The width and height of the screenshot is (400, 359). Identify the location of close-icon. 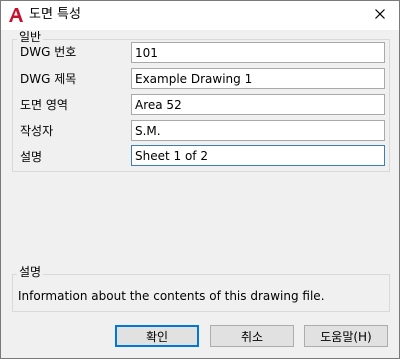
(380, 15).